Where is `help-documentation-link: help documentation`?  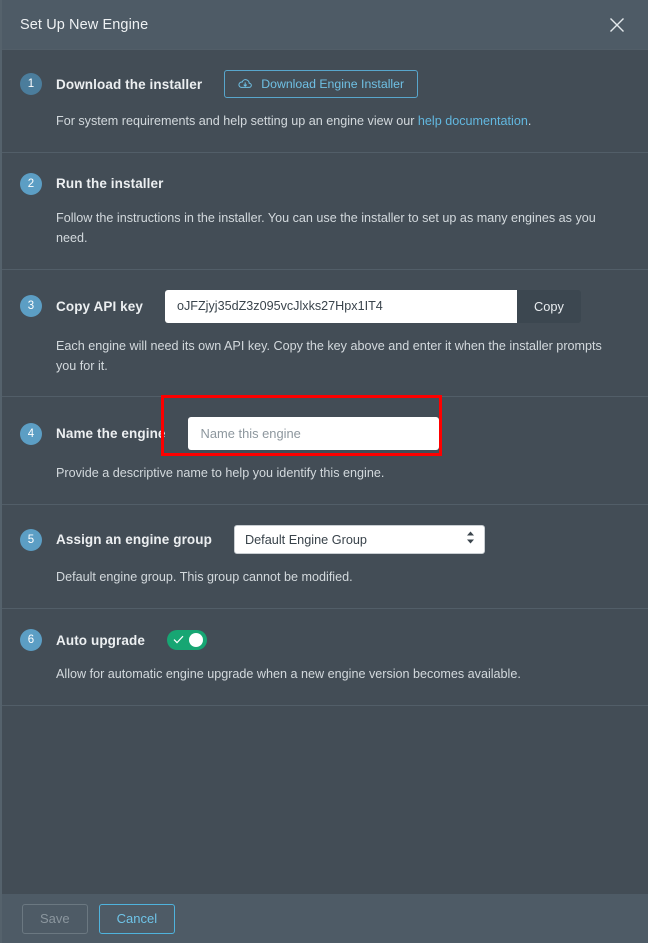 help-documentation-link: help documentation is located at coordinates (473, 121).